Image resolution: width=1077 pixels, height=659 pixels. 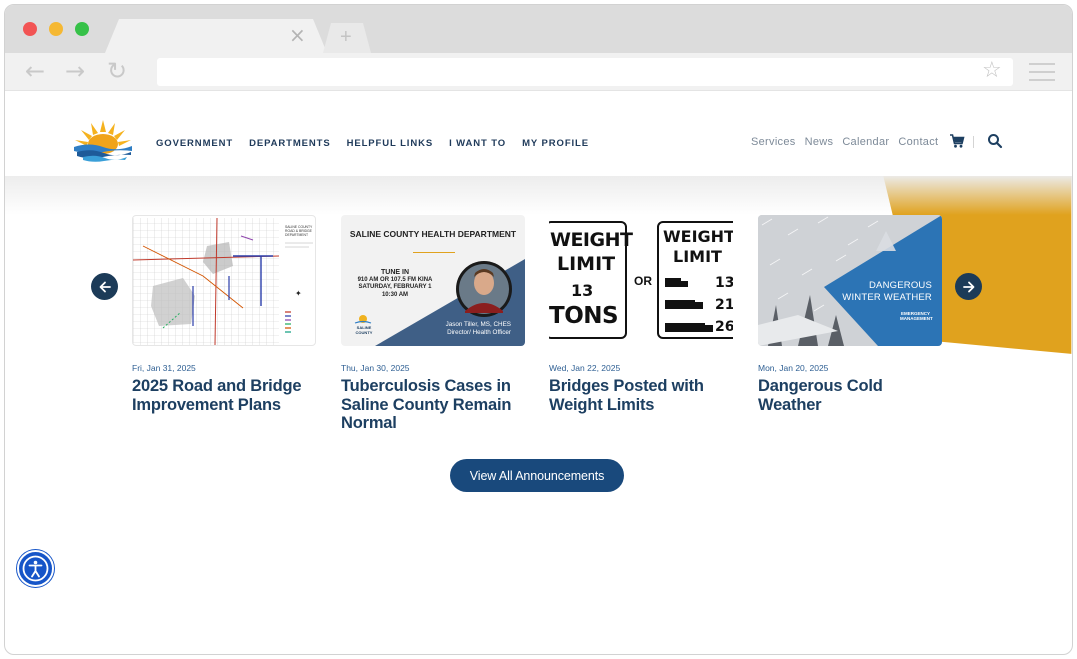 I want to click on arrow-left-icon, so click(x=105, y=286).